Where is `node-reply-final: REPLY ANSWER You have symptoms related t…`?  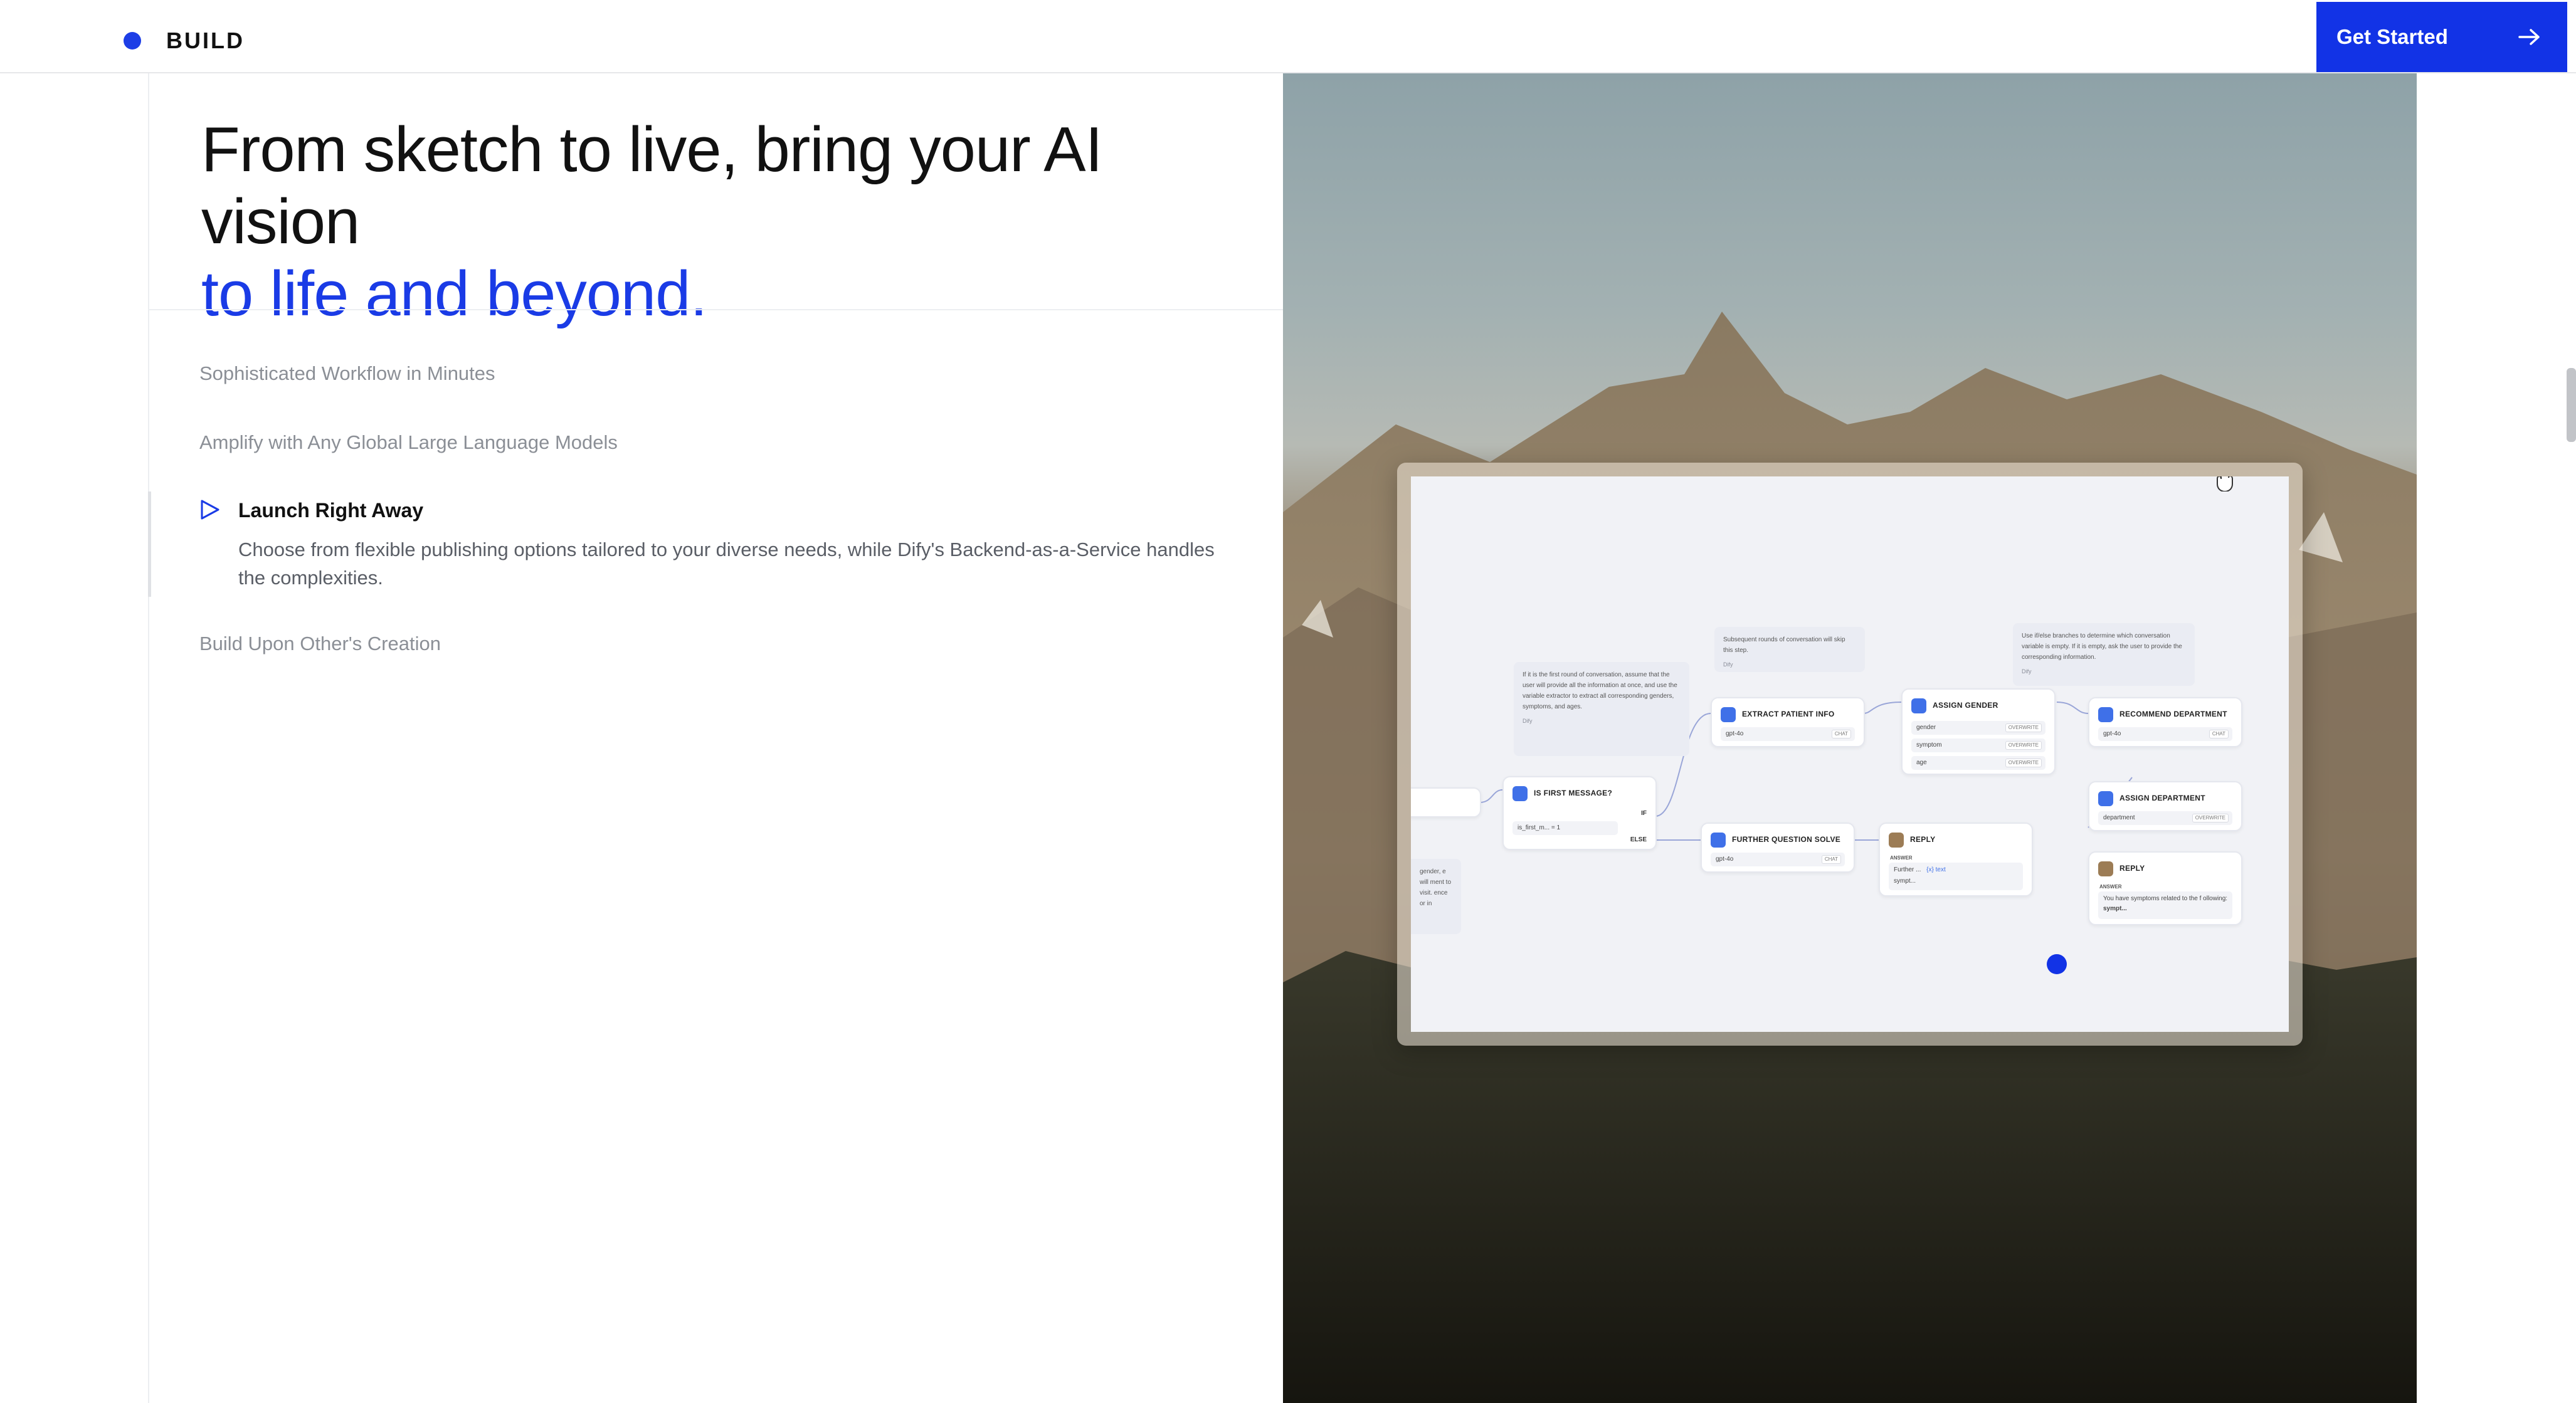 node-reply-final: REPLY ANSWER You have symptoms related t… is located at coordinates (2165, 888).